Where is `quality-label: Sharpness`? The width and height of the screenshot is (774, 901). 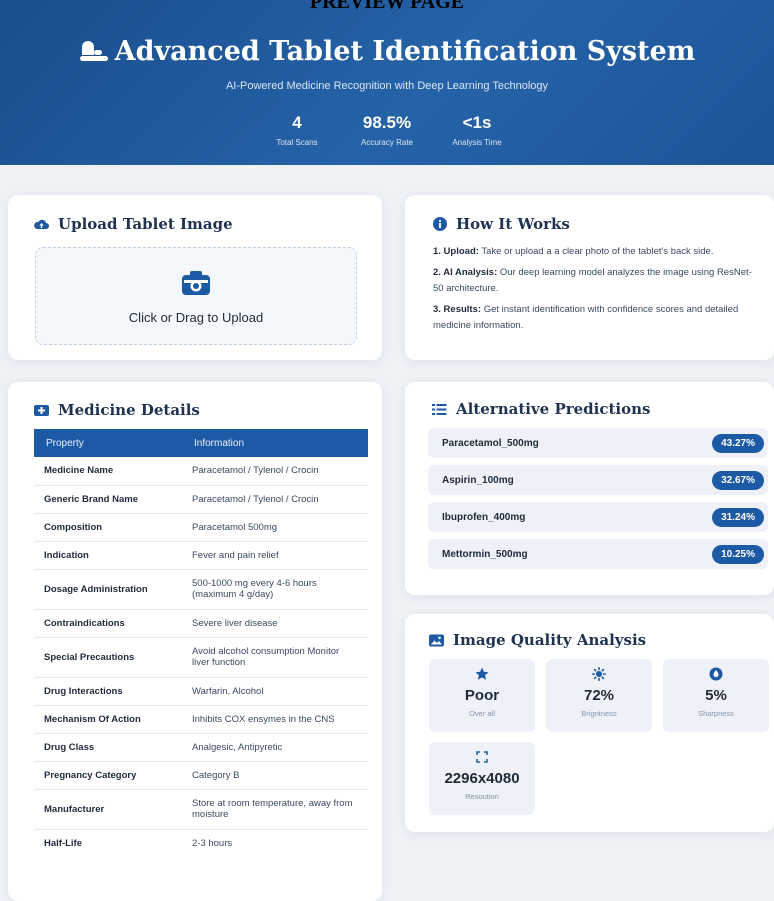 quality-label: Sharpness is located at coordinates (716, 713).